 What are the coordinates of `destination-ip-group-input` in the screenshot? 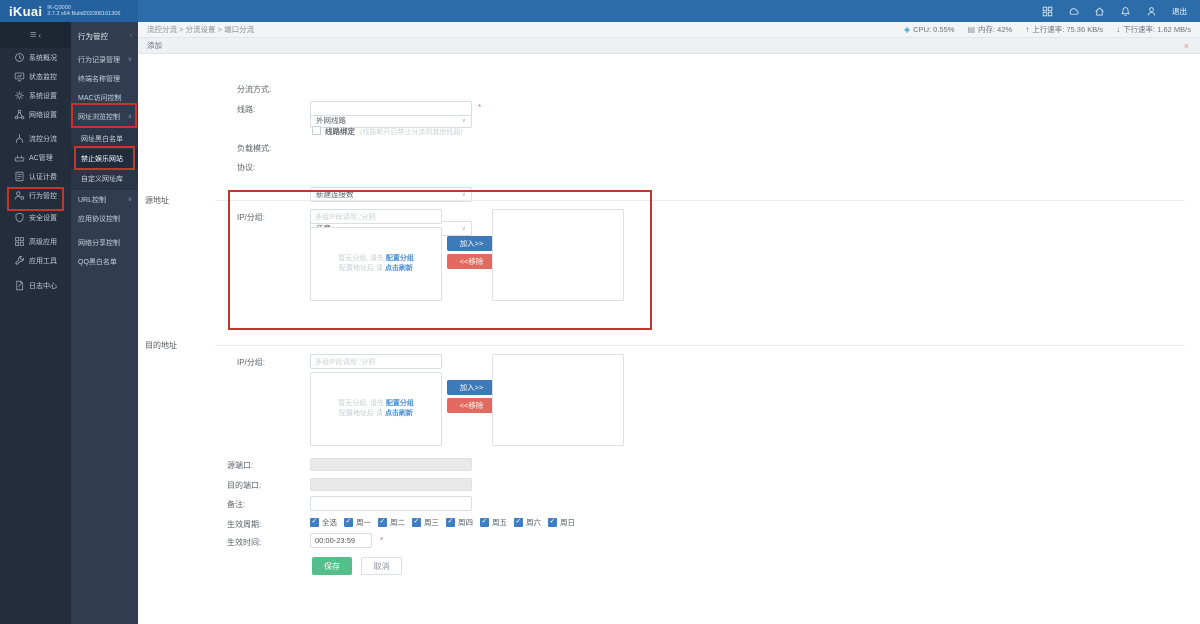 It's located at (376, 361).